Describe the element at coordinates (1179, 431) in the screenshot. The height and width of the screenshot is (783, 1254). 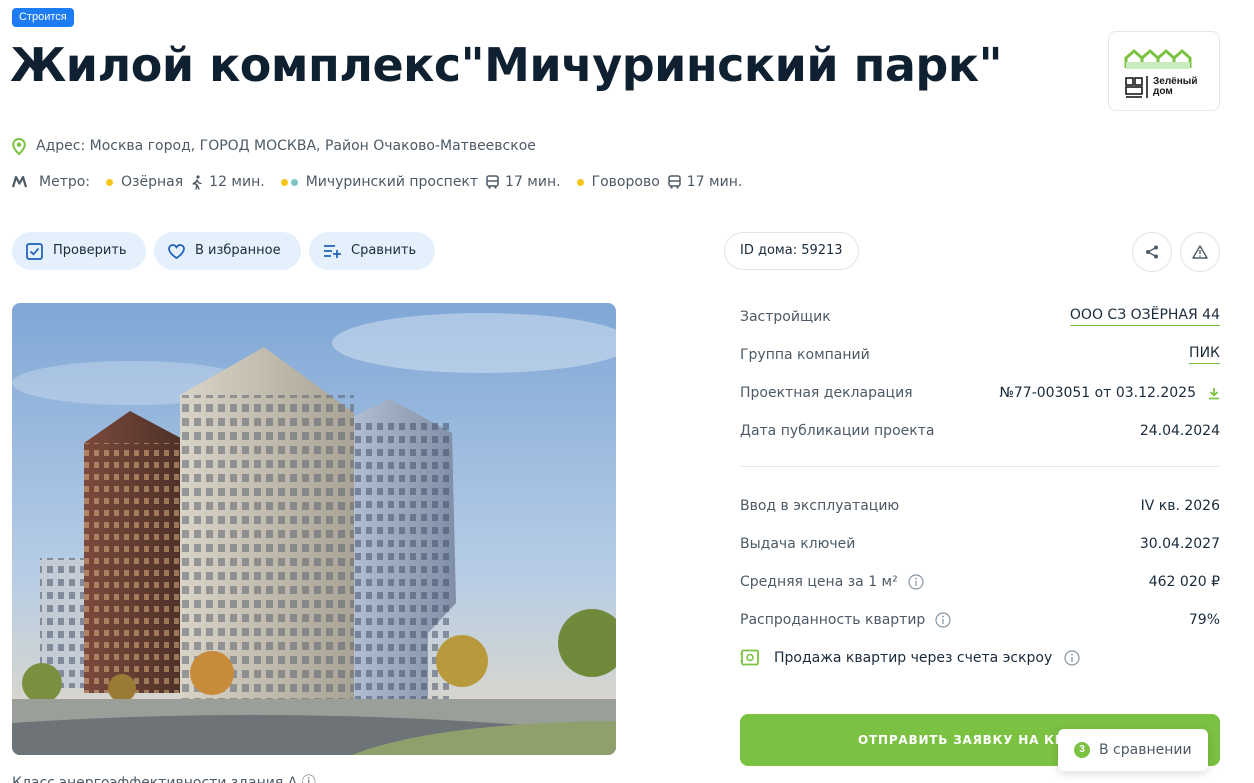
I see `published-value: 24.04.2024` at that location.